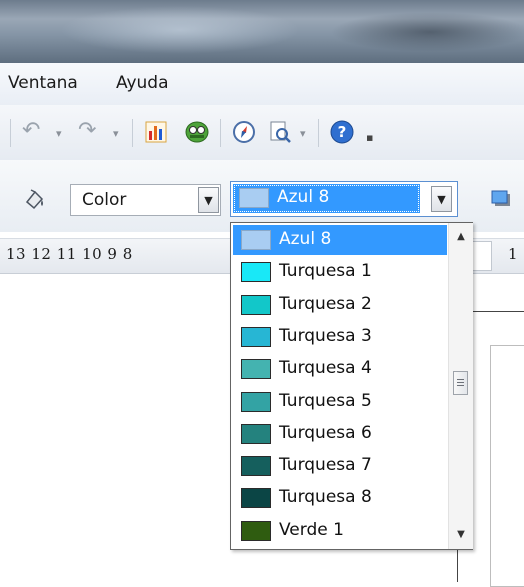 This screenshot has width=524, height=587. I want to click on color-option: Turquesa 2, so click(340, 305).